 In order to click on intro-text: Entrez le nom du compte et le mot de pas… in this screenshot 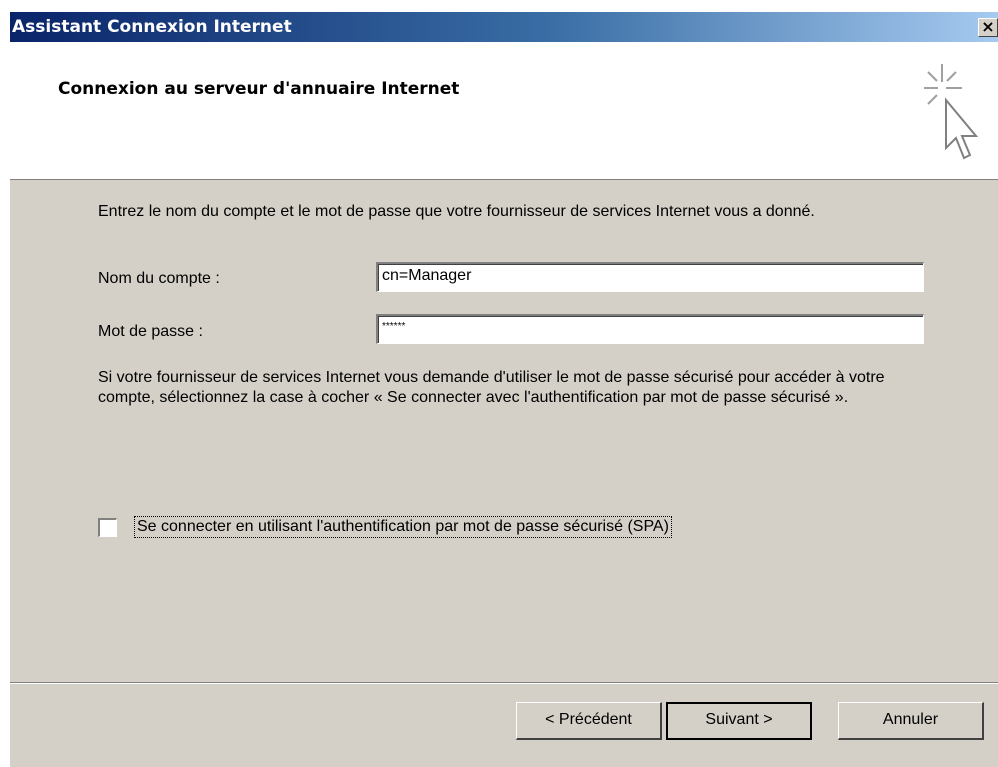, I will do `click(456, 211)`.